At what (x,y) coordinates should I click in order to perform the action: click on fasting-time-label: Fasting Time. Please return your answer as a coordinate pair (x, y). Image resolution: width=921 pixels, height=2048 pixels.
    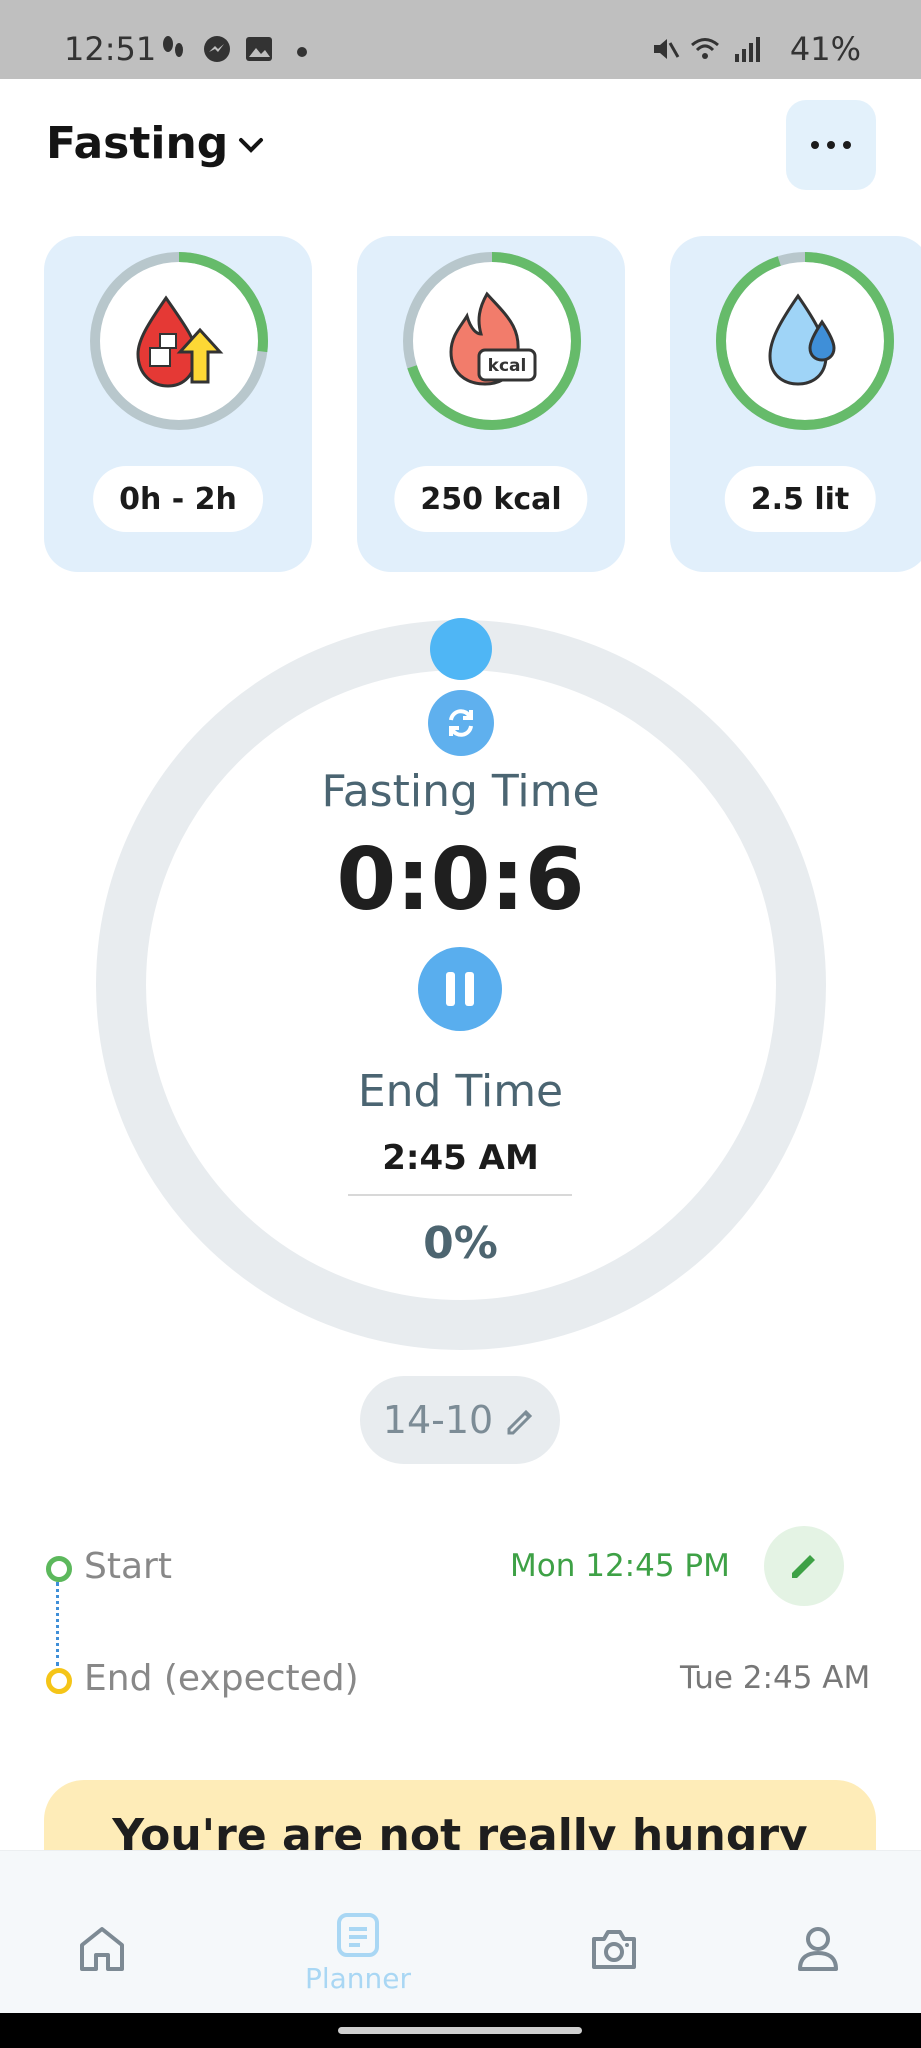
    Looking at the image, I should click on (460, 791).